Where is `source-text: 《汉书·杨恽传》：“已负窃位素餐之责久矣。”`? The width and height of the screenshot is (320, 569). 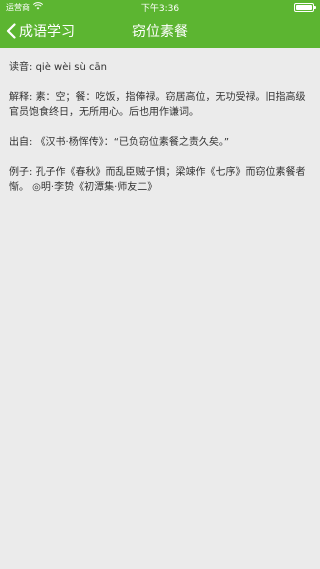
source-text: 《汉书·杨恽传》：“已负窃位素餐之责久矣。” is located at coordinates (132, 142).